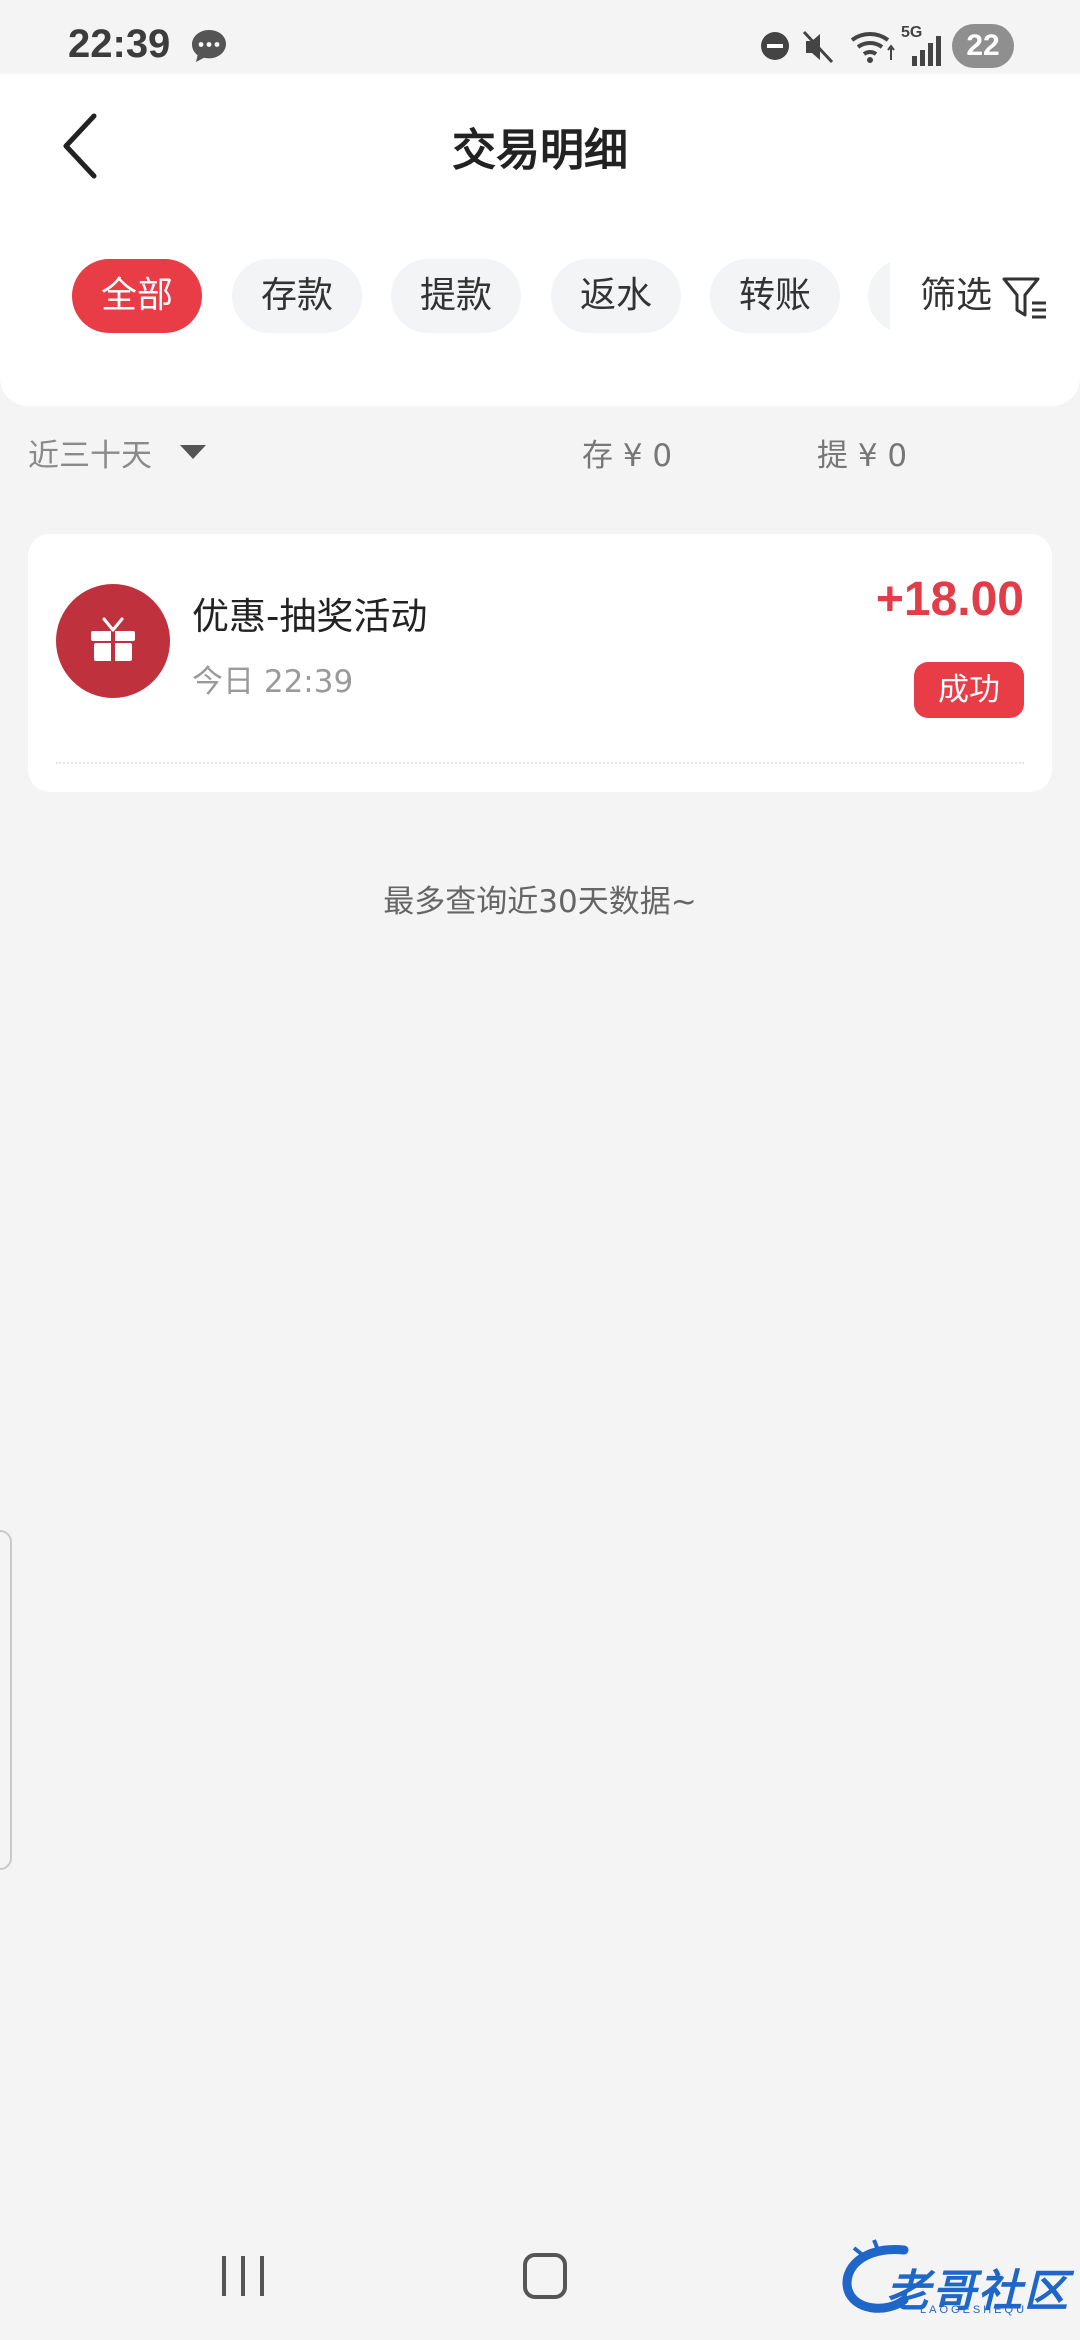 This screenshot has height=2340, width=1080. Describe the element at coordinates (949, 599) in the screenshot. I see `transaction-amount: +18.00` at that location.